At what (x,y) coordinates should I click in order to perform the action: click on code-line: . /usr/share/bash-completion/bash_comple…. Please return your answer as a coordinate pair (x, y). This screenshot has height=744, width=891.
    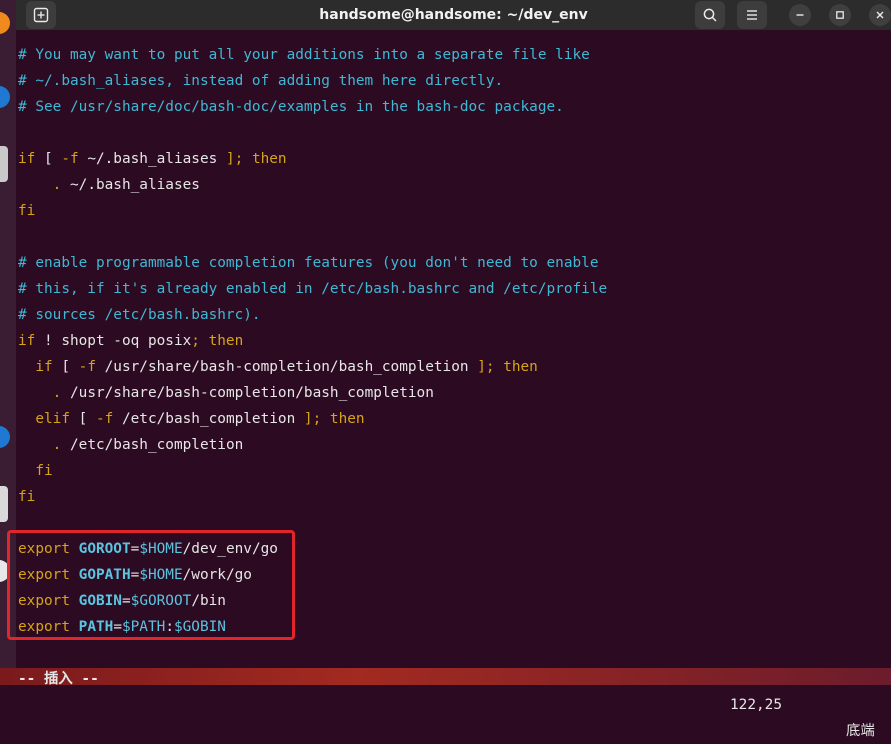
    Looking at the image, I should click on (454, 393).